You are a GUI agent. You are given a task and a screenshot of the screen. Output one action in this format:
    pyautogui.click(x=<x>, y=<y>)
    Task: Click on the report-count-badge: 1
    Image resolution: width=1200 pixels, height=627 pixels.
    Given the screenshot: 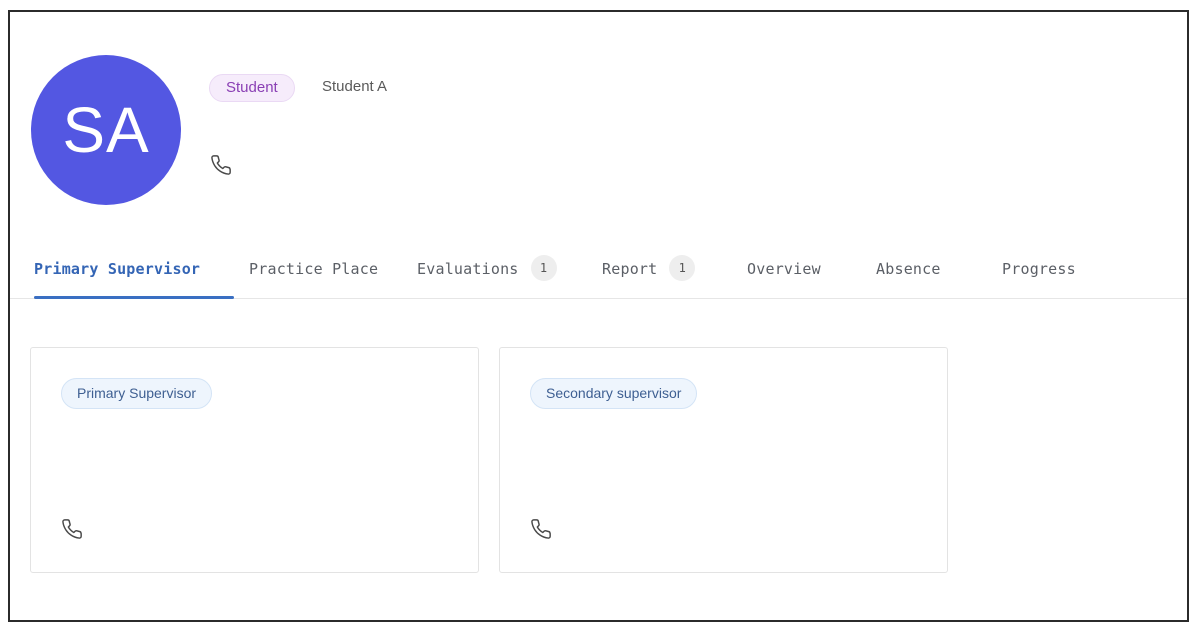 What is the action you would take?
    pyautogui.click(x=682, y=268)
    